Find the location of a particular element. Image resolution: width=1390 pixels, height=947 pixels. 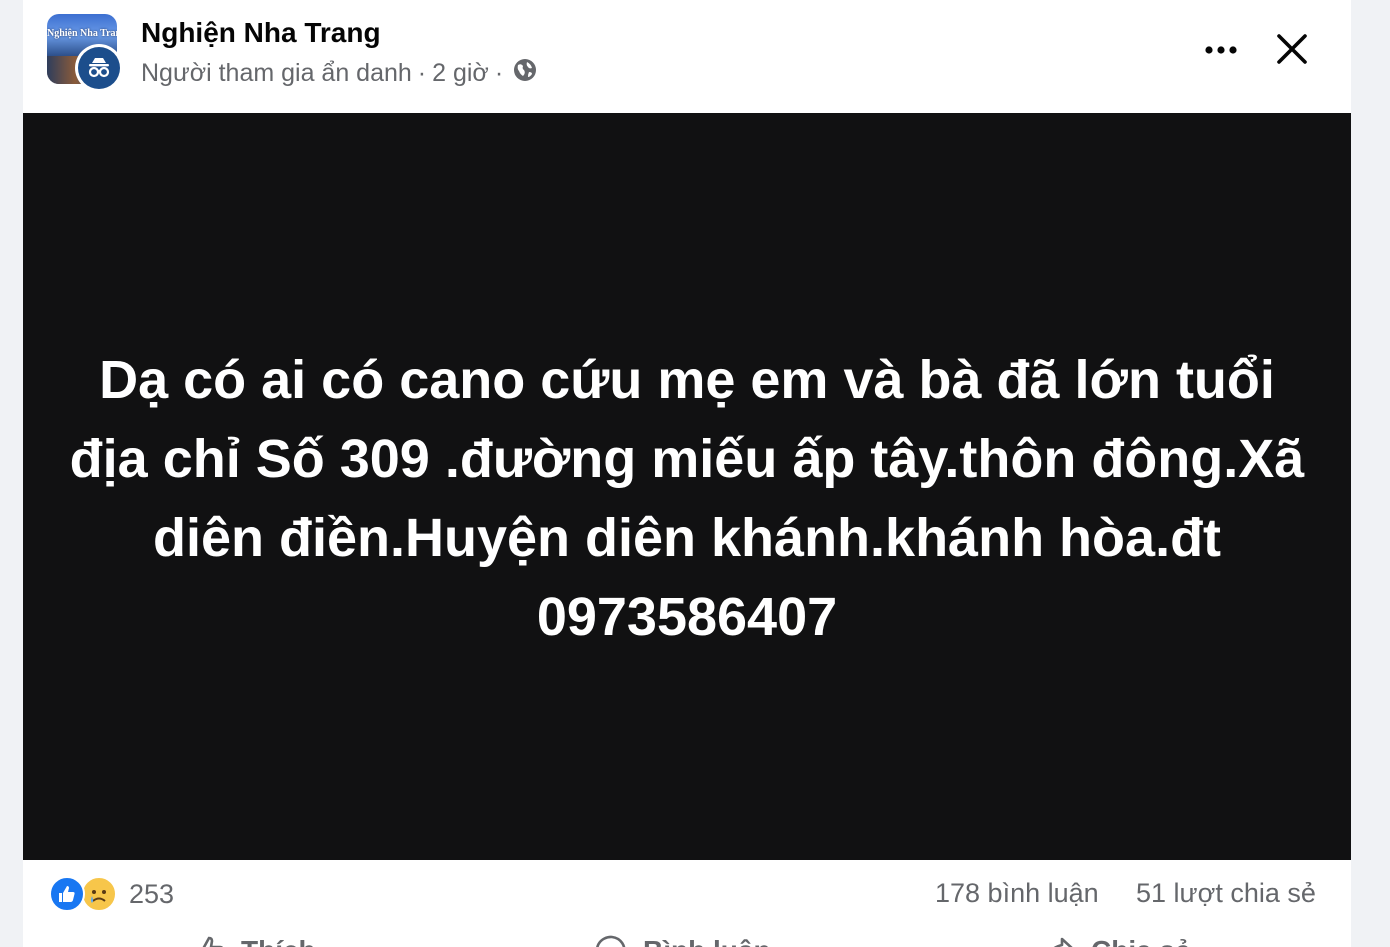

post-action-bar: Thích Bình luận Chia sẻ is located at coordinates (687, 937).